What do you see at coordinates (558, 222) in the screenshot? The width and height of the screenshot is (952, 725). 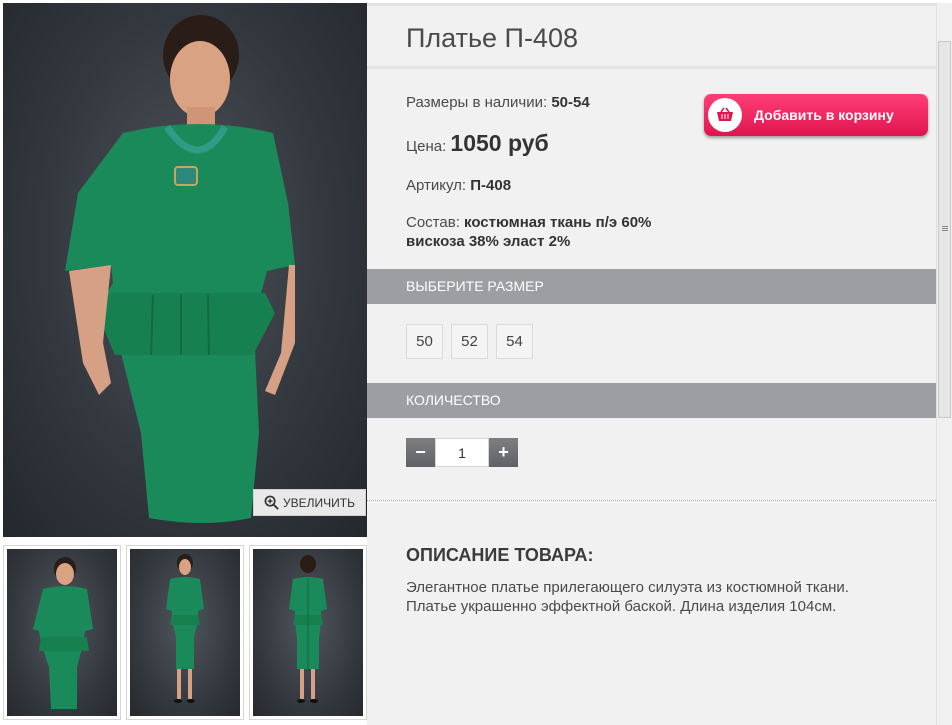 I see `composition-value-1: костюмная ткань п/э 60%` at bounding box center [558, 222].